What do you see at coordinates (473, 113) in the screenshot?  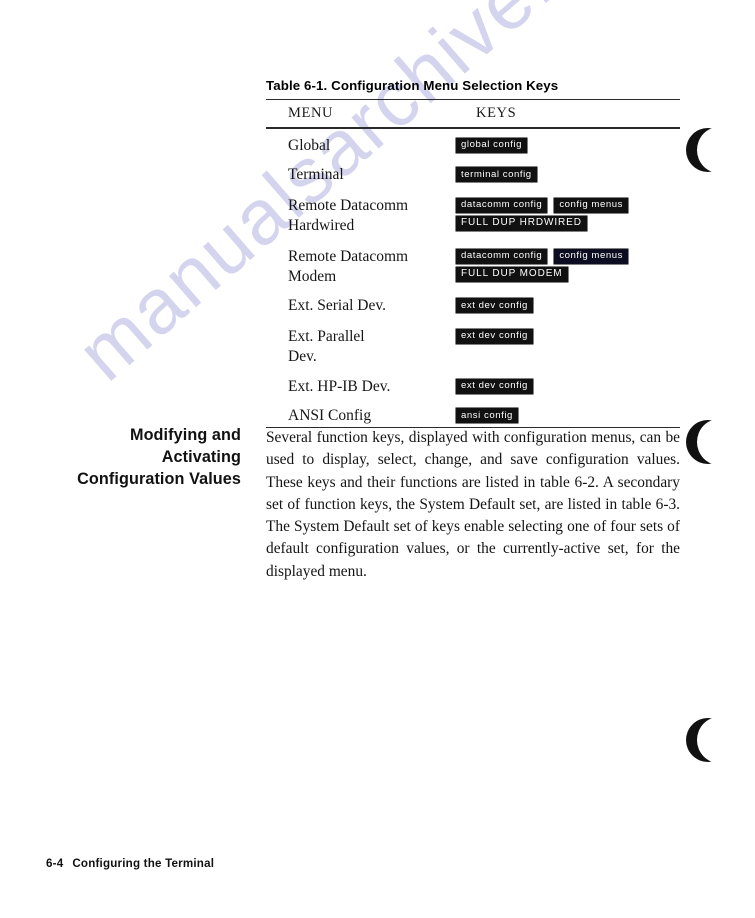 I see `table-header-row: MENU KEYS` at bounding box center [473, 113].